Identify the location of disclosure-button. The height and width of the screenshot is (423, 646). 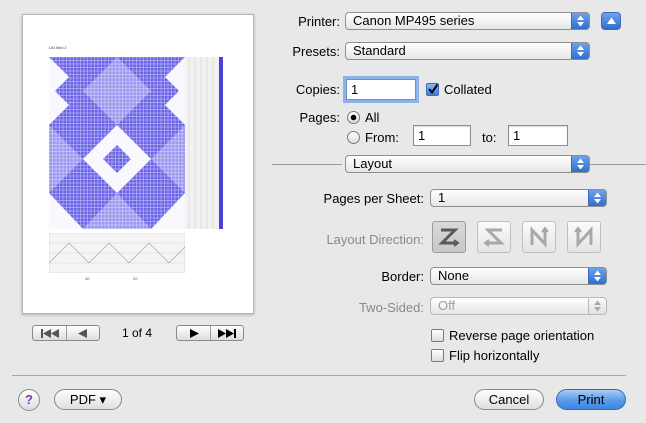
(611, 21).